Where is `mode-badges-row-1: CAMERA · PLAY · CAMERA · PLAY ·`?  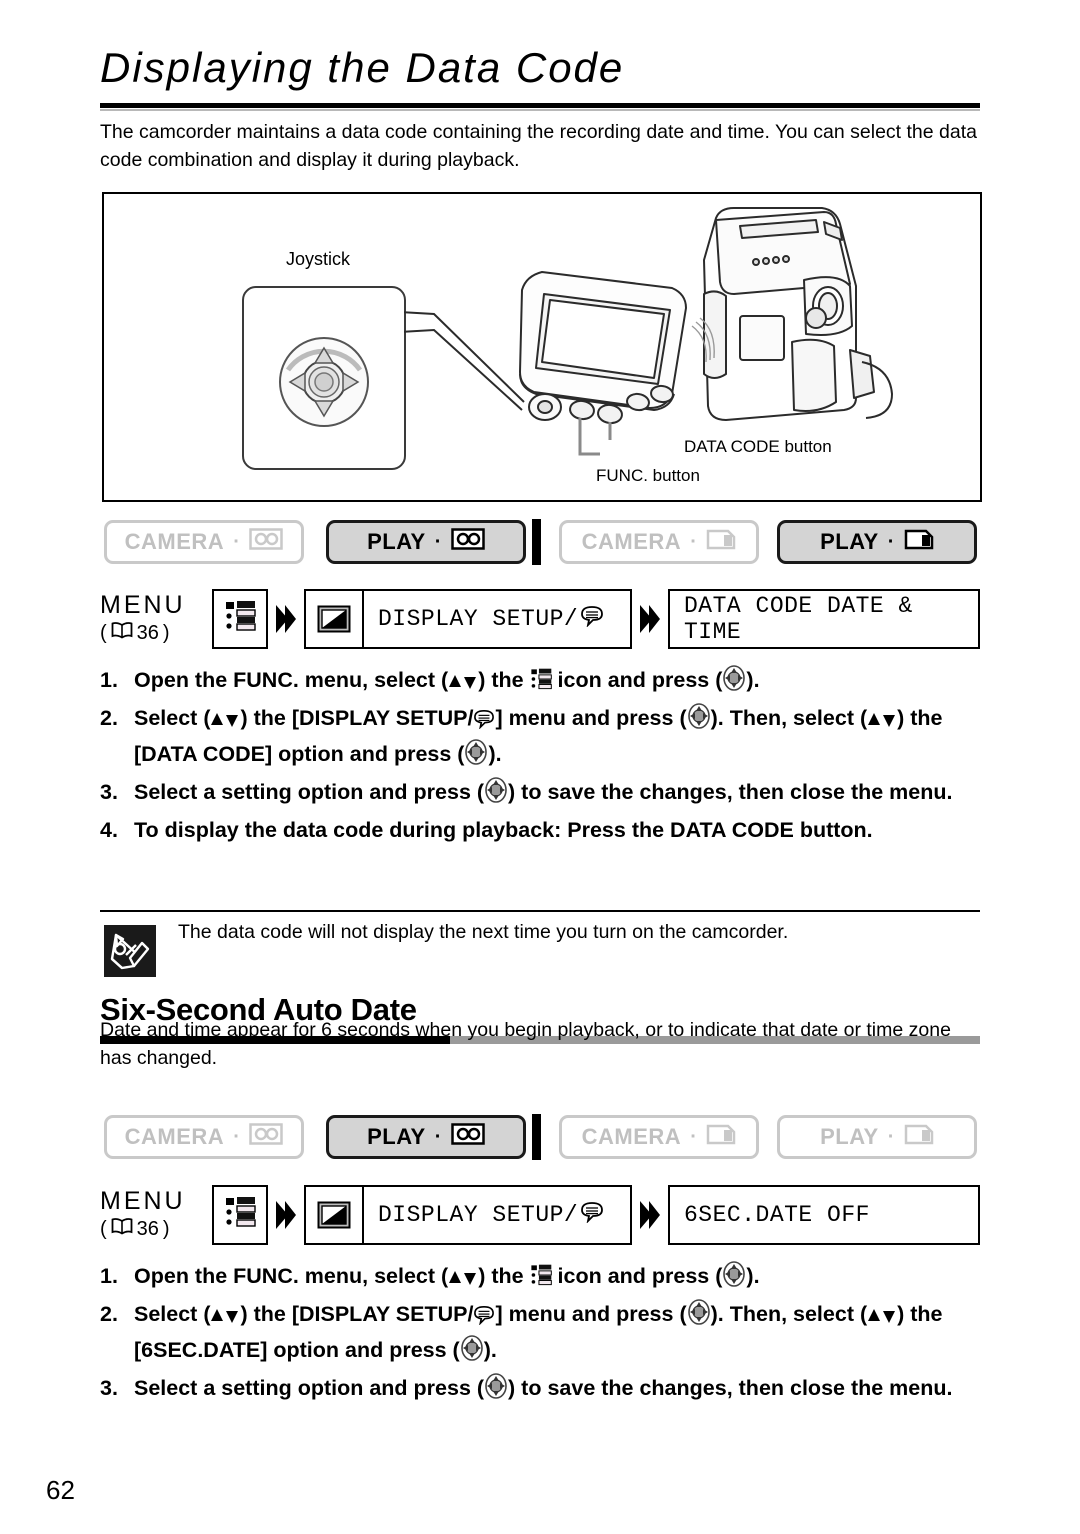
mode-badges-row-1: CAMERA · PLAY · CAMERA · PLAY · is located at coordinates (542, 542).